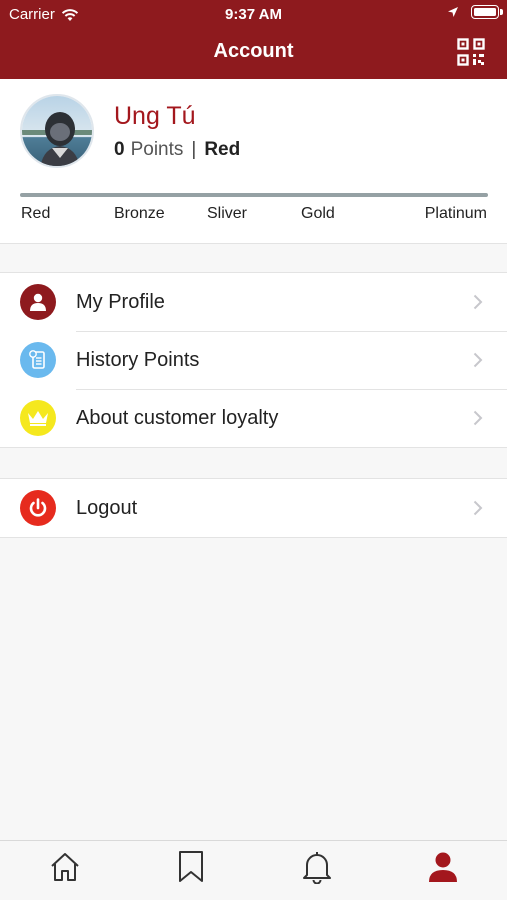 The image size is (507, 900). Describe the element at coordinates (253, 51) in the screenshot. I see `page-title: Account` at that location.